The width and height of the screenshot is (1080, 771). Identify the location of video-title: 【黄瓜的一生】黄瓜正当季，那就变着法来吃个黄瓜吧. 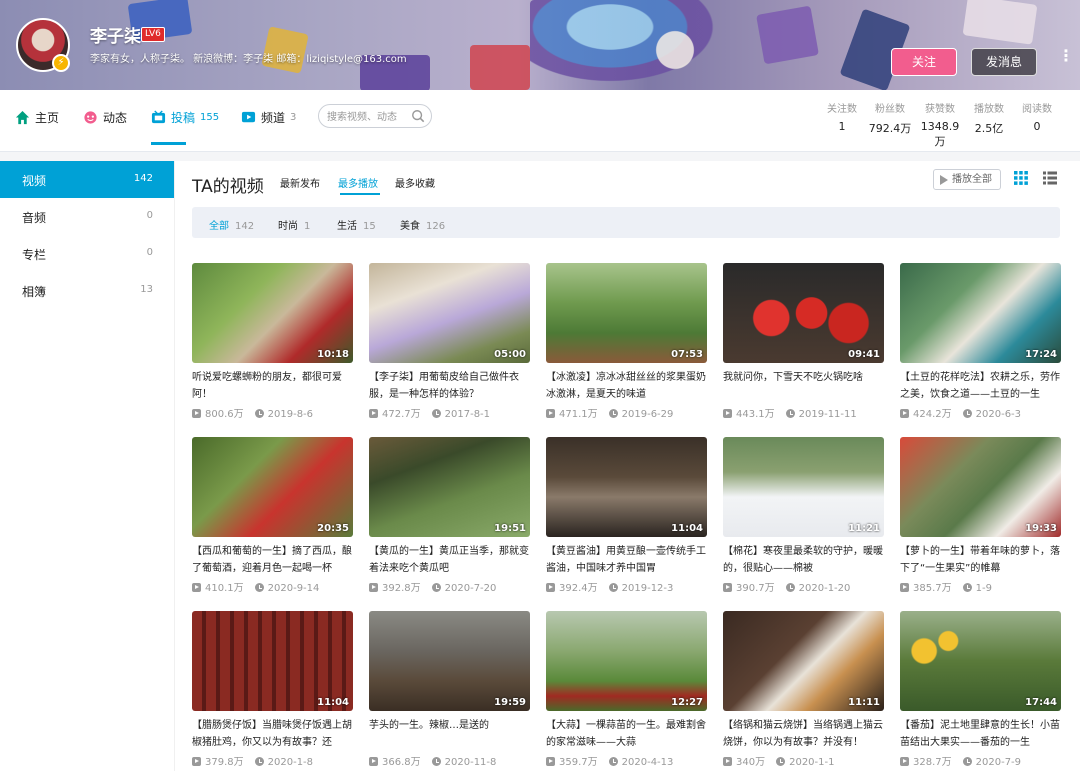
(449, 560).